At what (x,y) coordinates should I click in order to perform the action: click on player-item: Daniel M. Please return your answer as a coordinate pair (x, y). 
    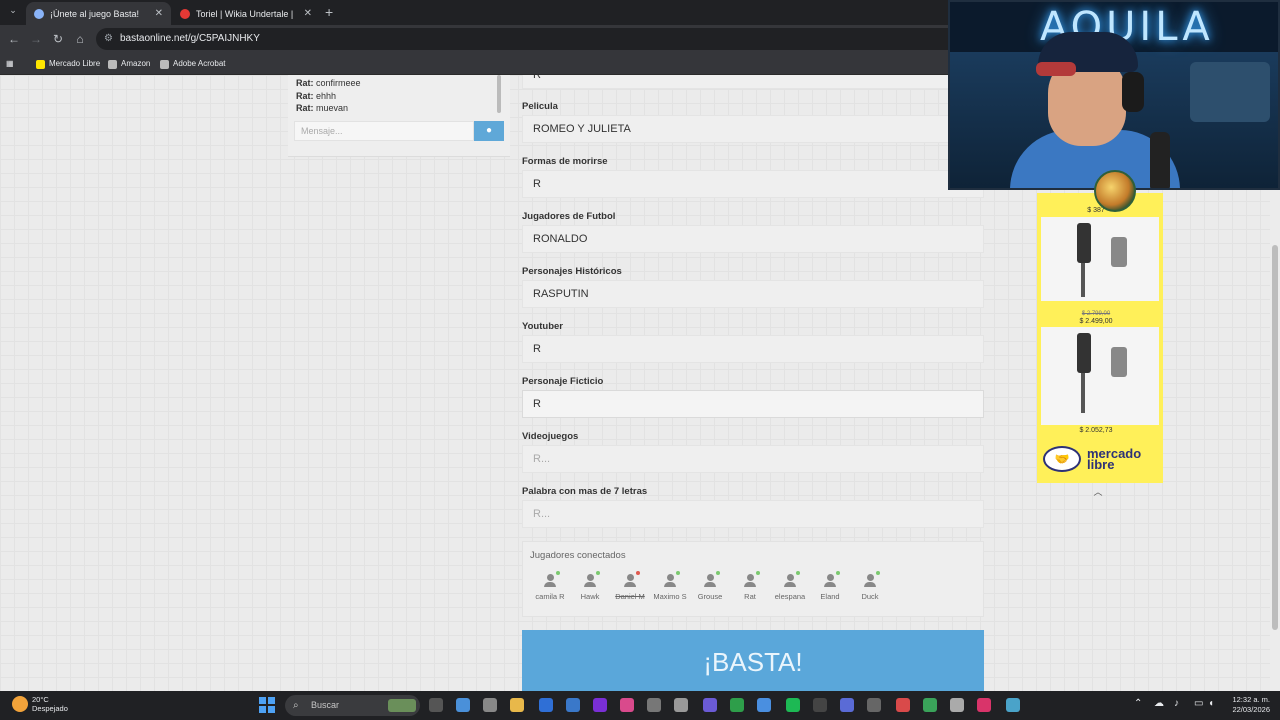
    Looking at the image, I should click on (630, 586).